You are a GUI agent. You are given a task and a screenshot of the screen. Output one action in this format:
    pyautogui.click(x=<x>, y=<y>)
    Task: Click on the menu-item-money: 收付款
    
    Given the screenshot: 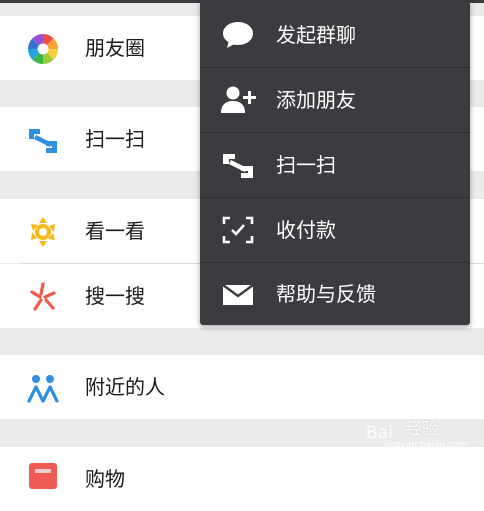 What is the action you would take?
    pyautogui.click(x=335, y=230)
    